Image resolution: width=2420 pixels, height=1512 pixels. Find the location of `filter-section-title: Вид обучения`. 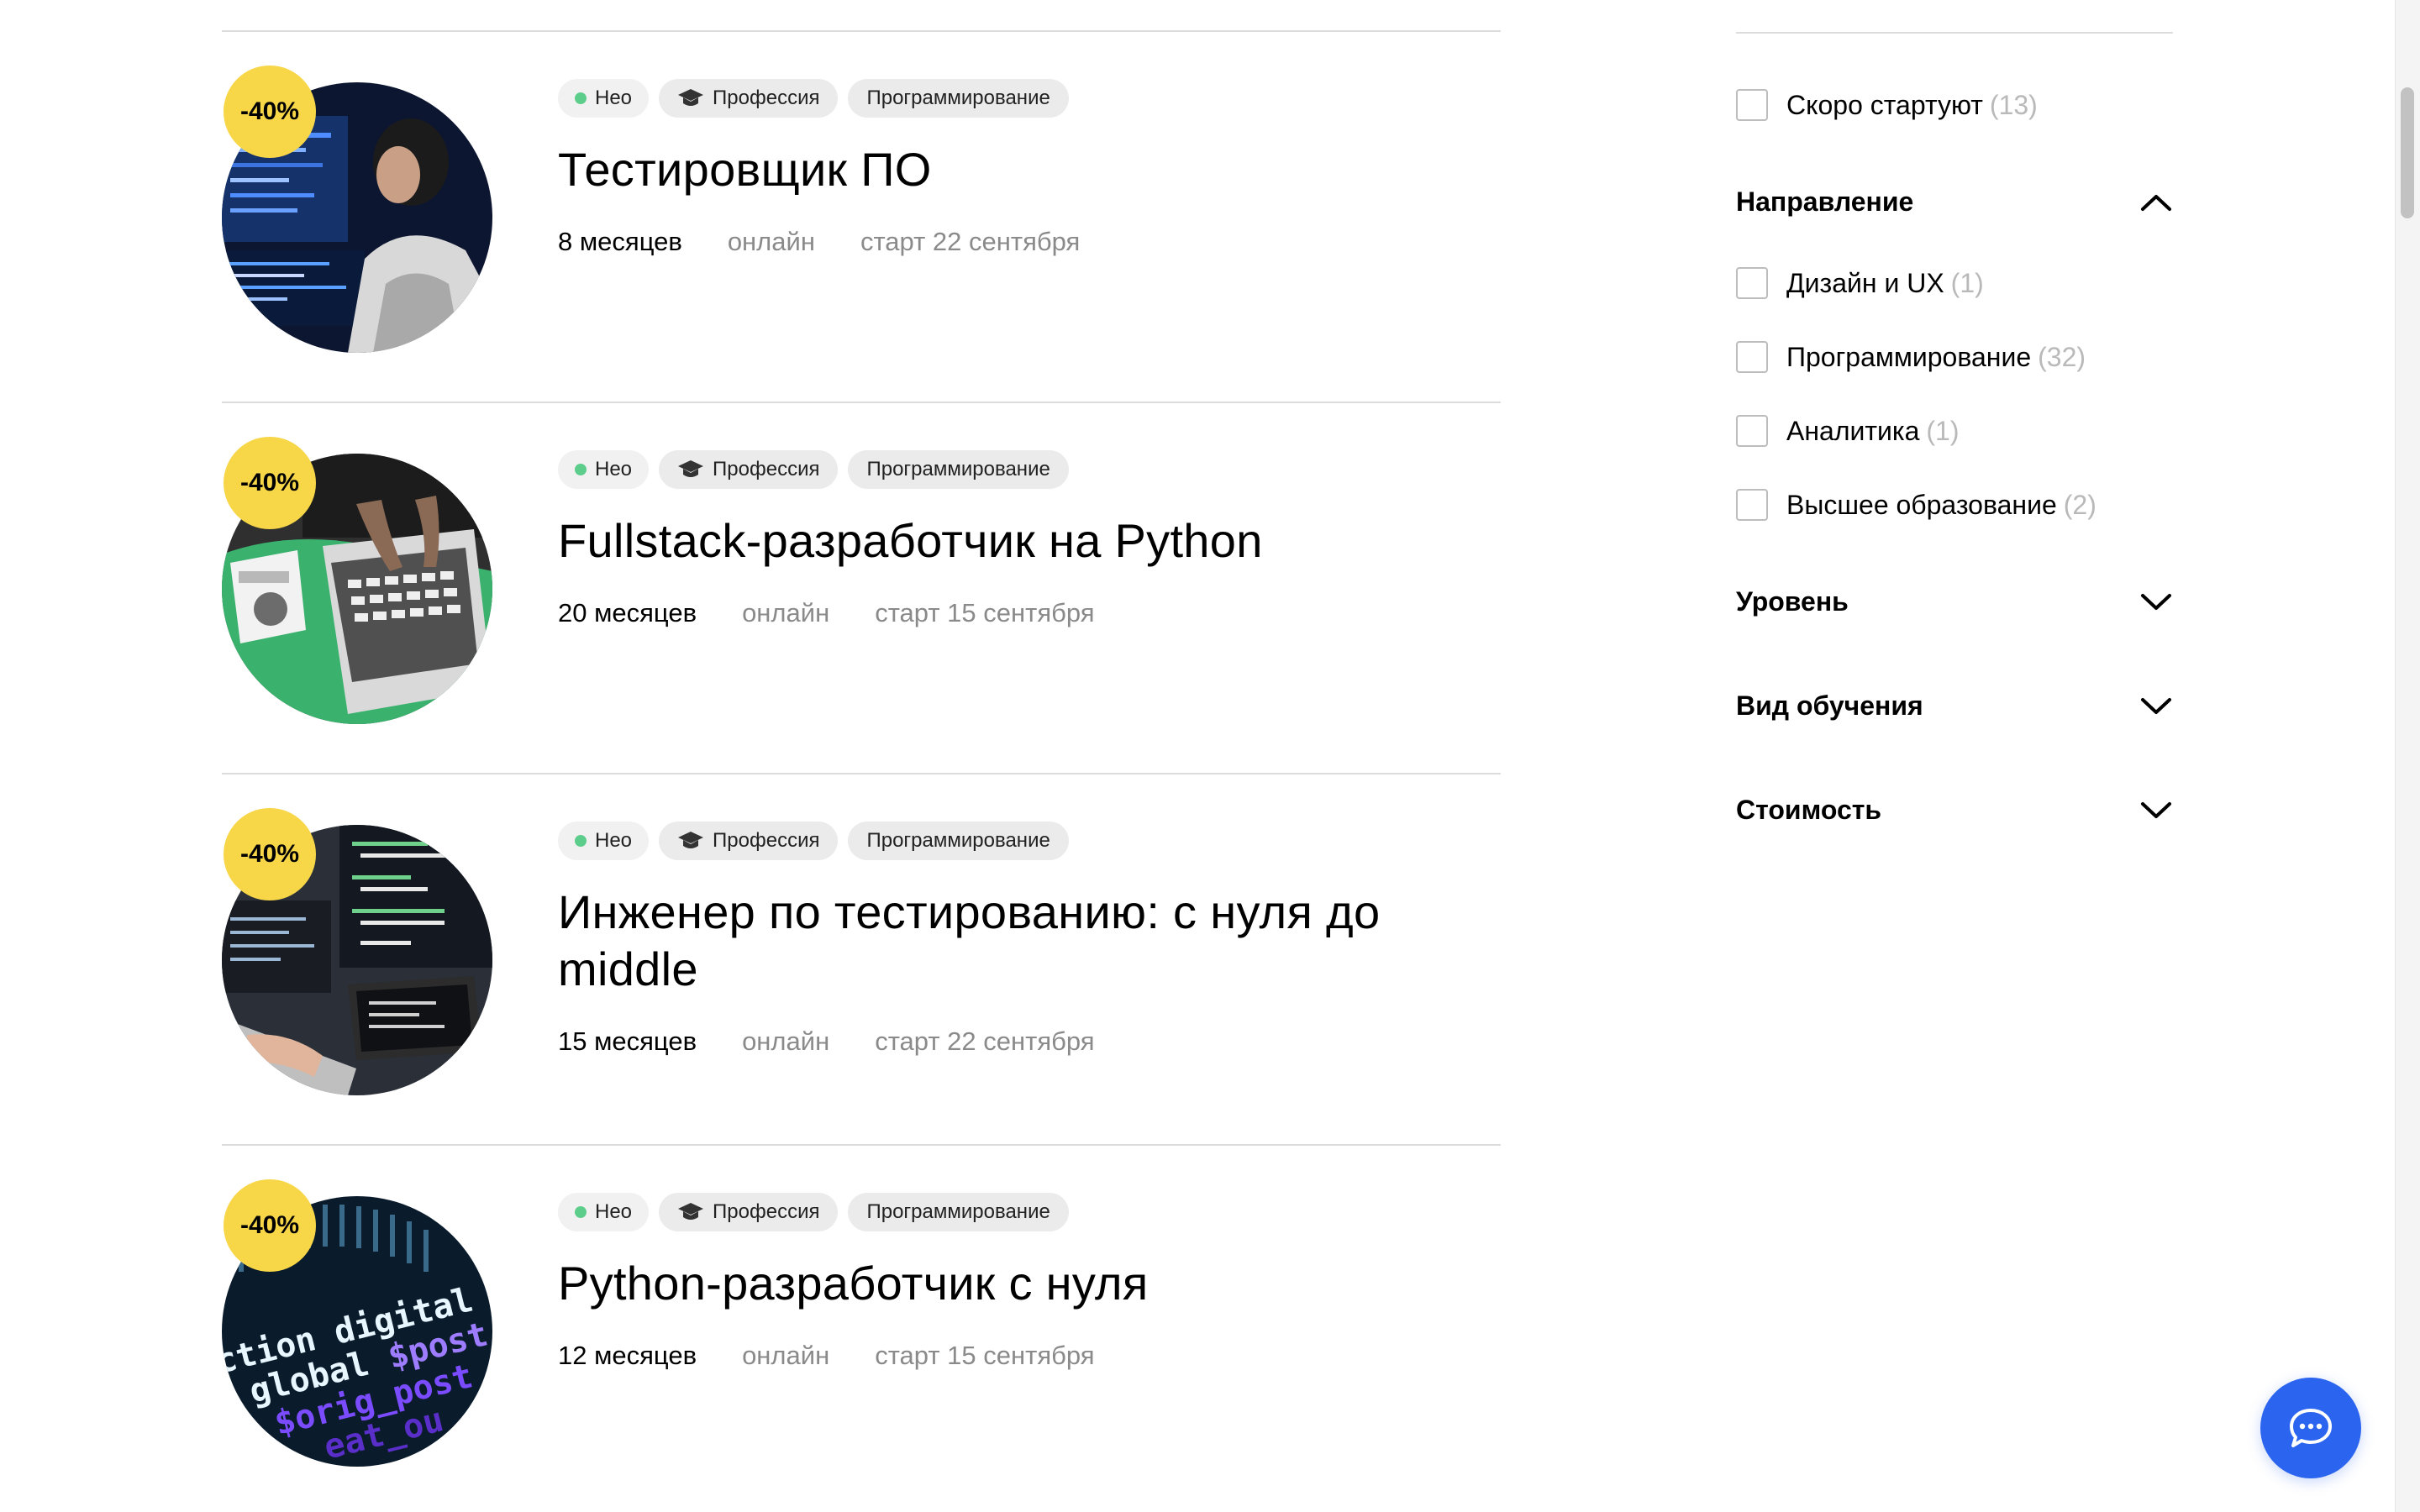

filter-section-title: Вид обучения is located at coordinates (1829, 705).